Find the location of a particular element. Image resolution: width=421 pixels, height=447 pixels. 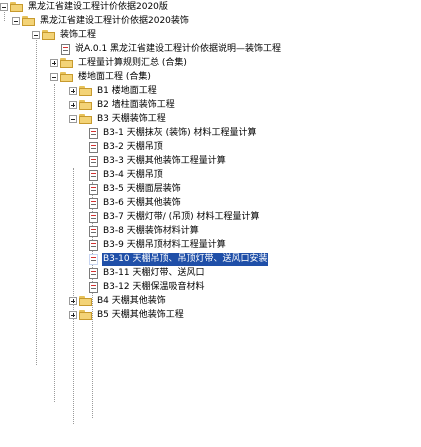

tree-node-label: 黑龙江省建设工程计价依据2020版 is located at coordinates (98, 6).